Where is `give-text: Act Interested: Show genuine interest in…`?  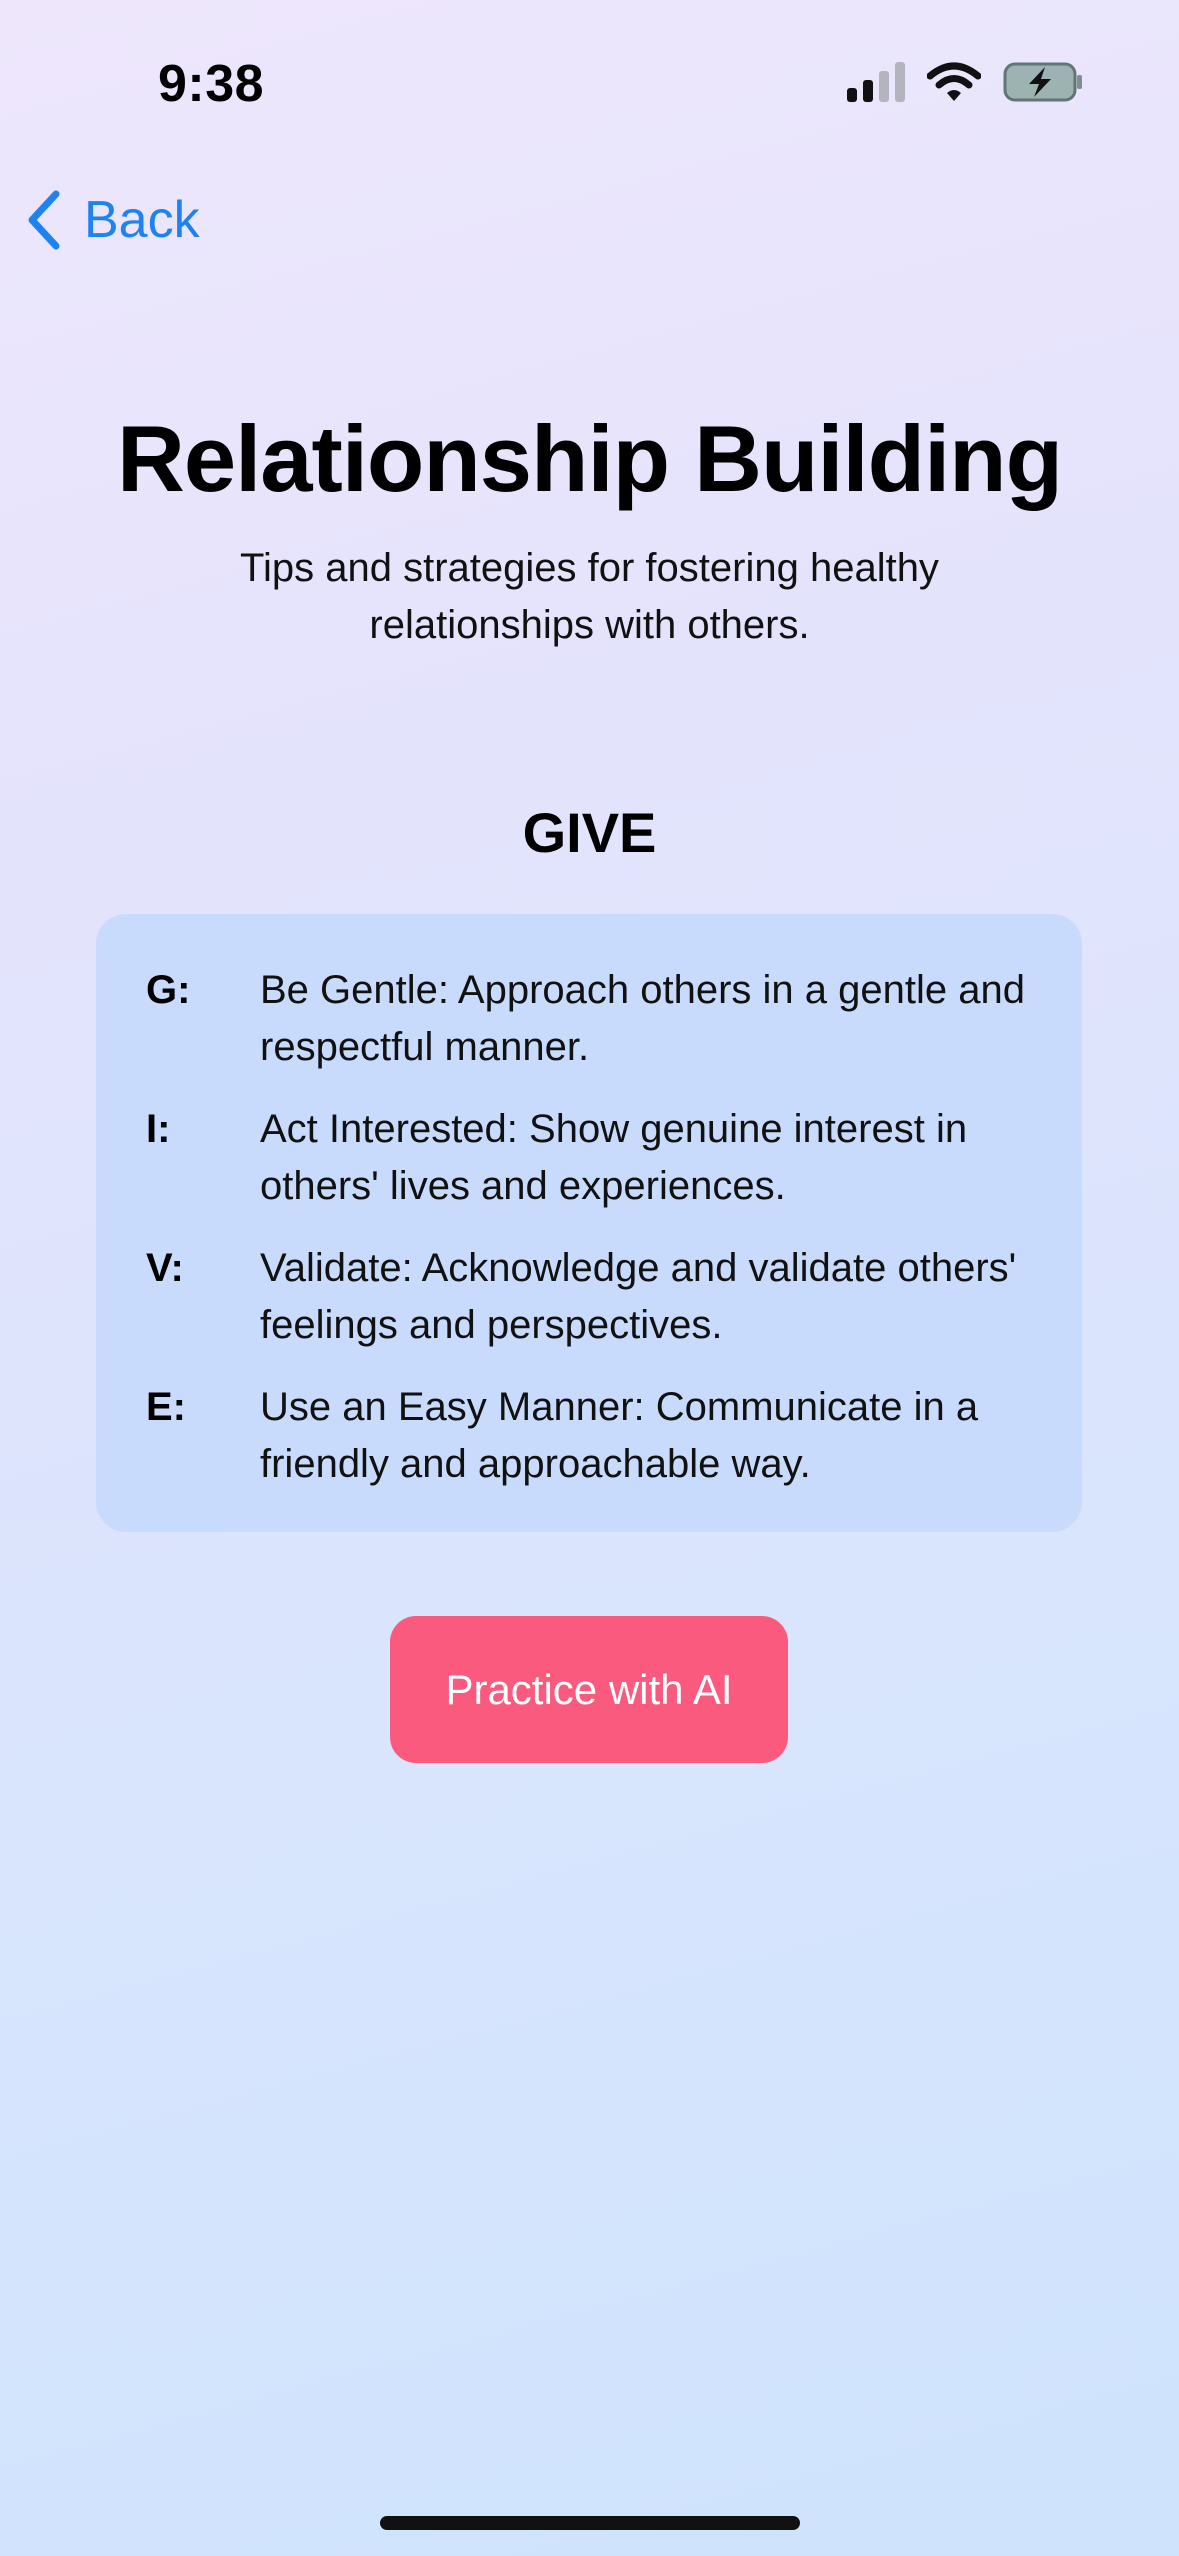
give-text: Act Interested: Show genuine interest in… is located at coordinates (614, 1157).